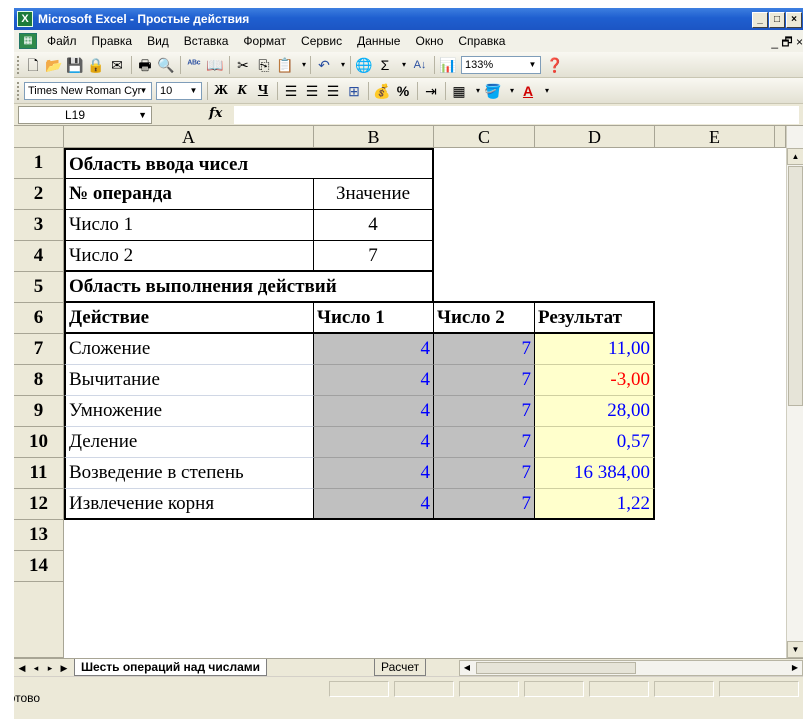 The image size is (803, 719). Describe the element at coordinates (39, 535) in the screenshot. I see `row-header-13: 13` at that location.